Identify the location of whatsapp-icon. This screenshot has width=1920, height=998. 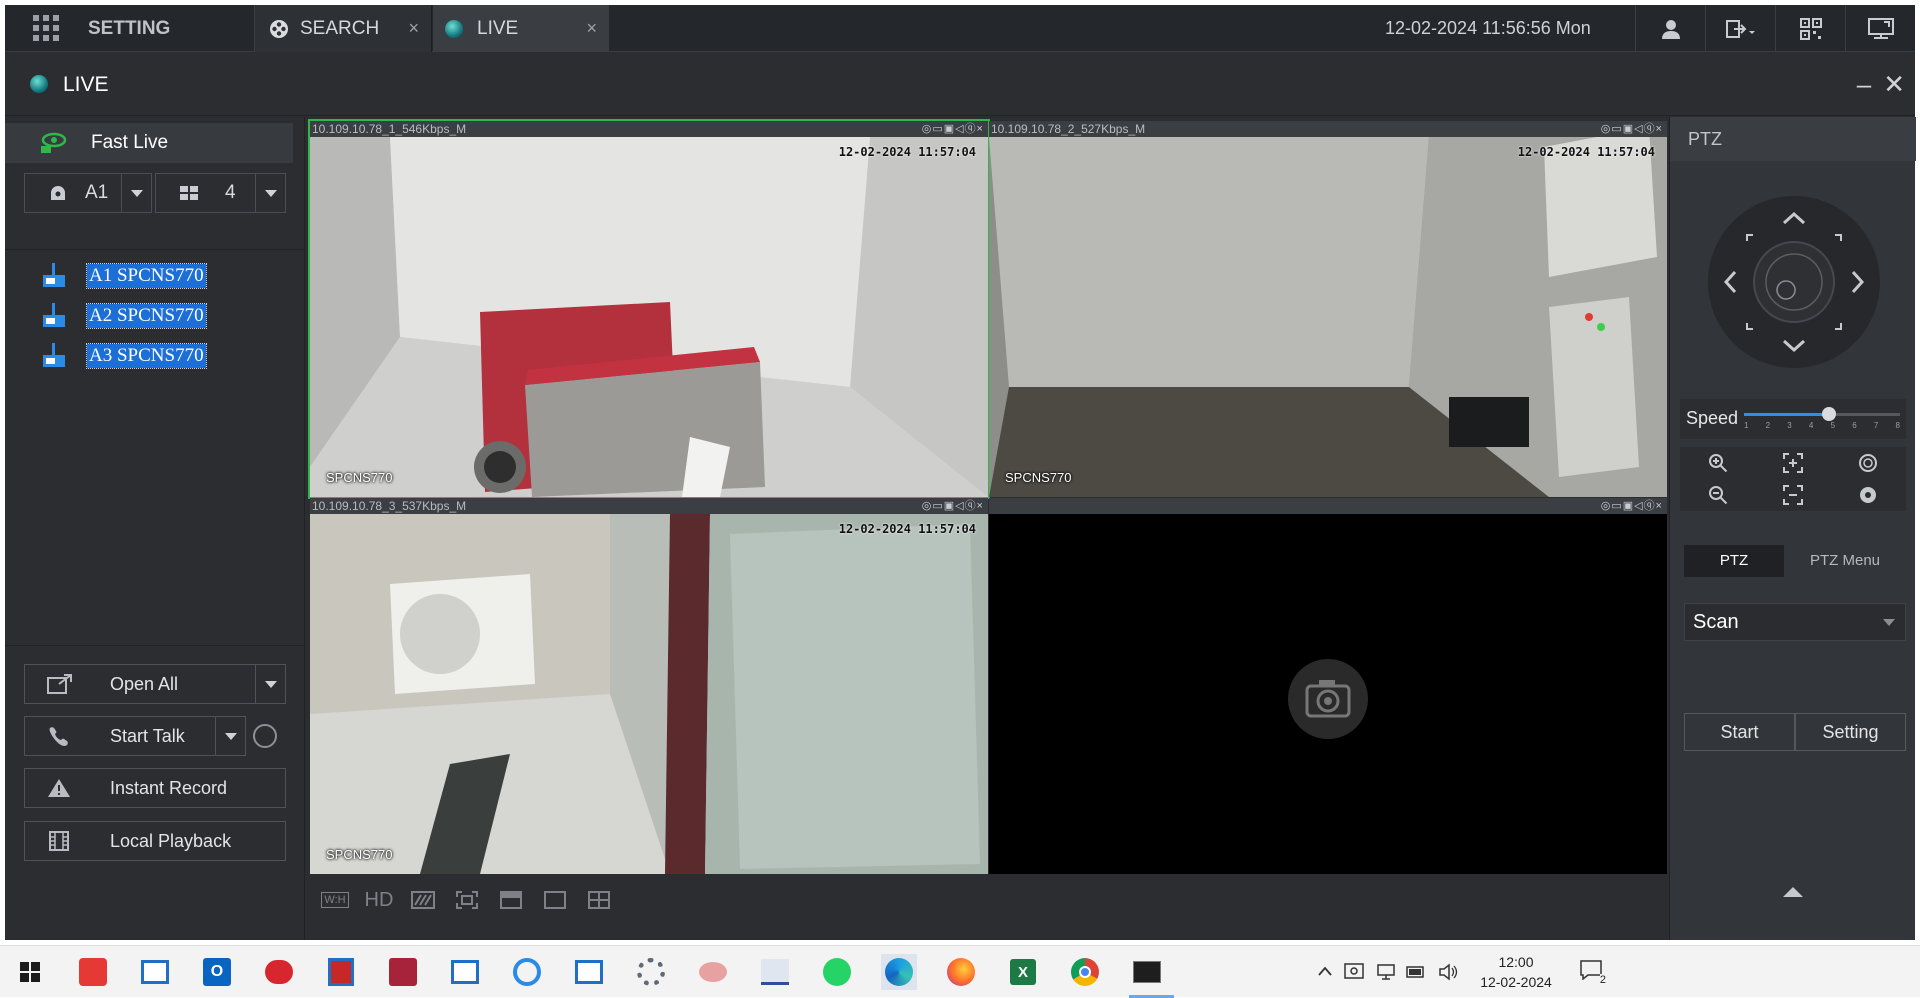
(837, 972).